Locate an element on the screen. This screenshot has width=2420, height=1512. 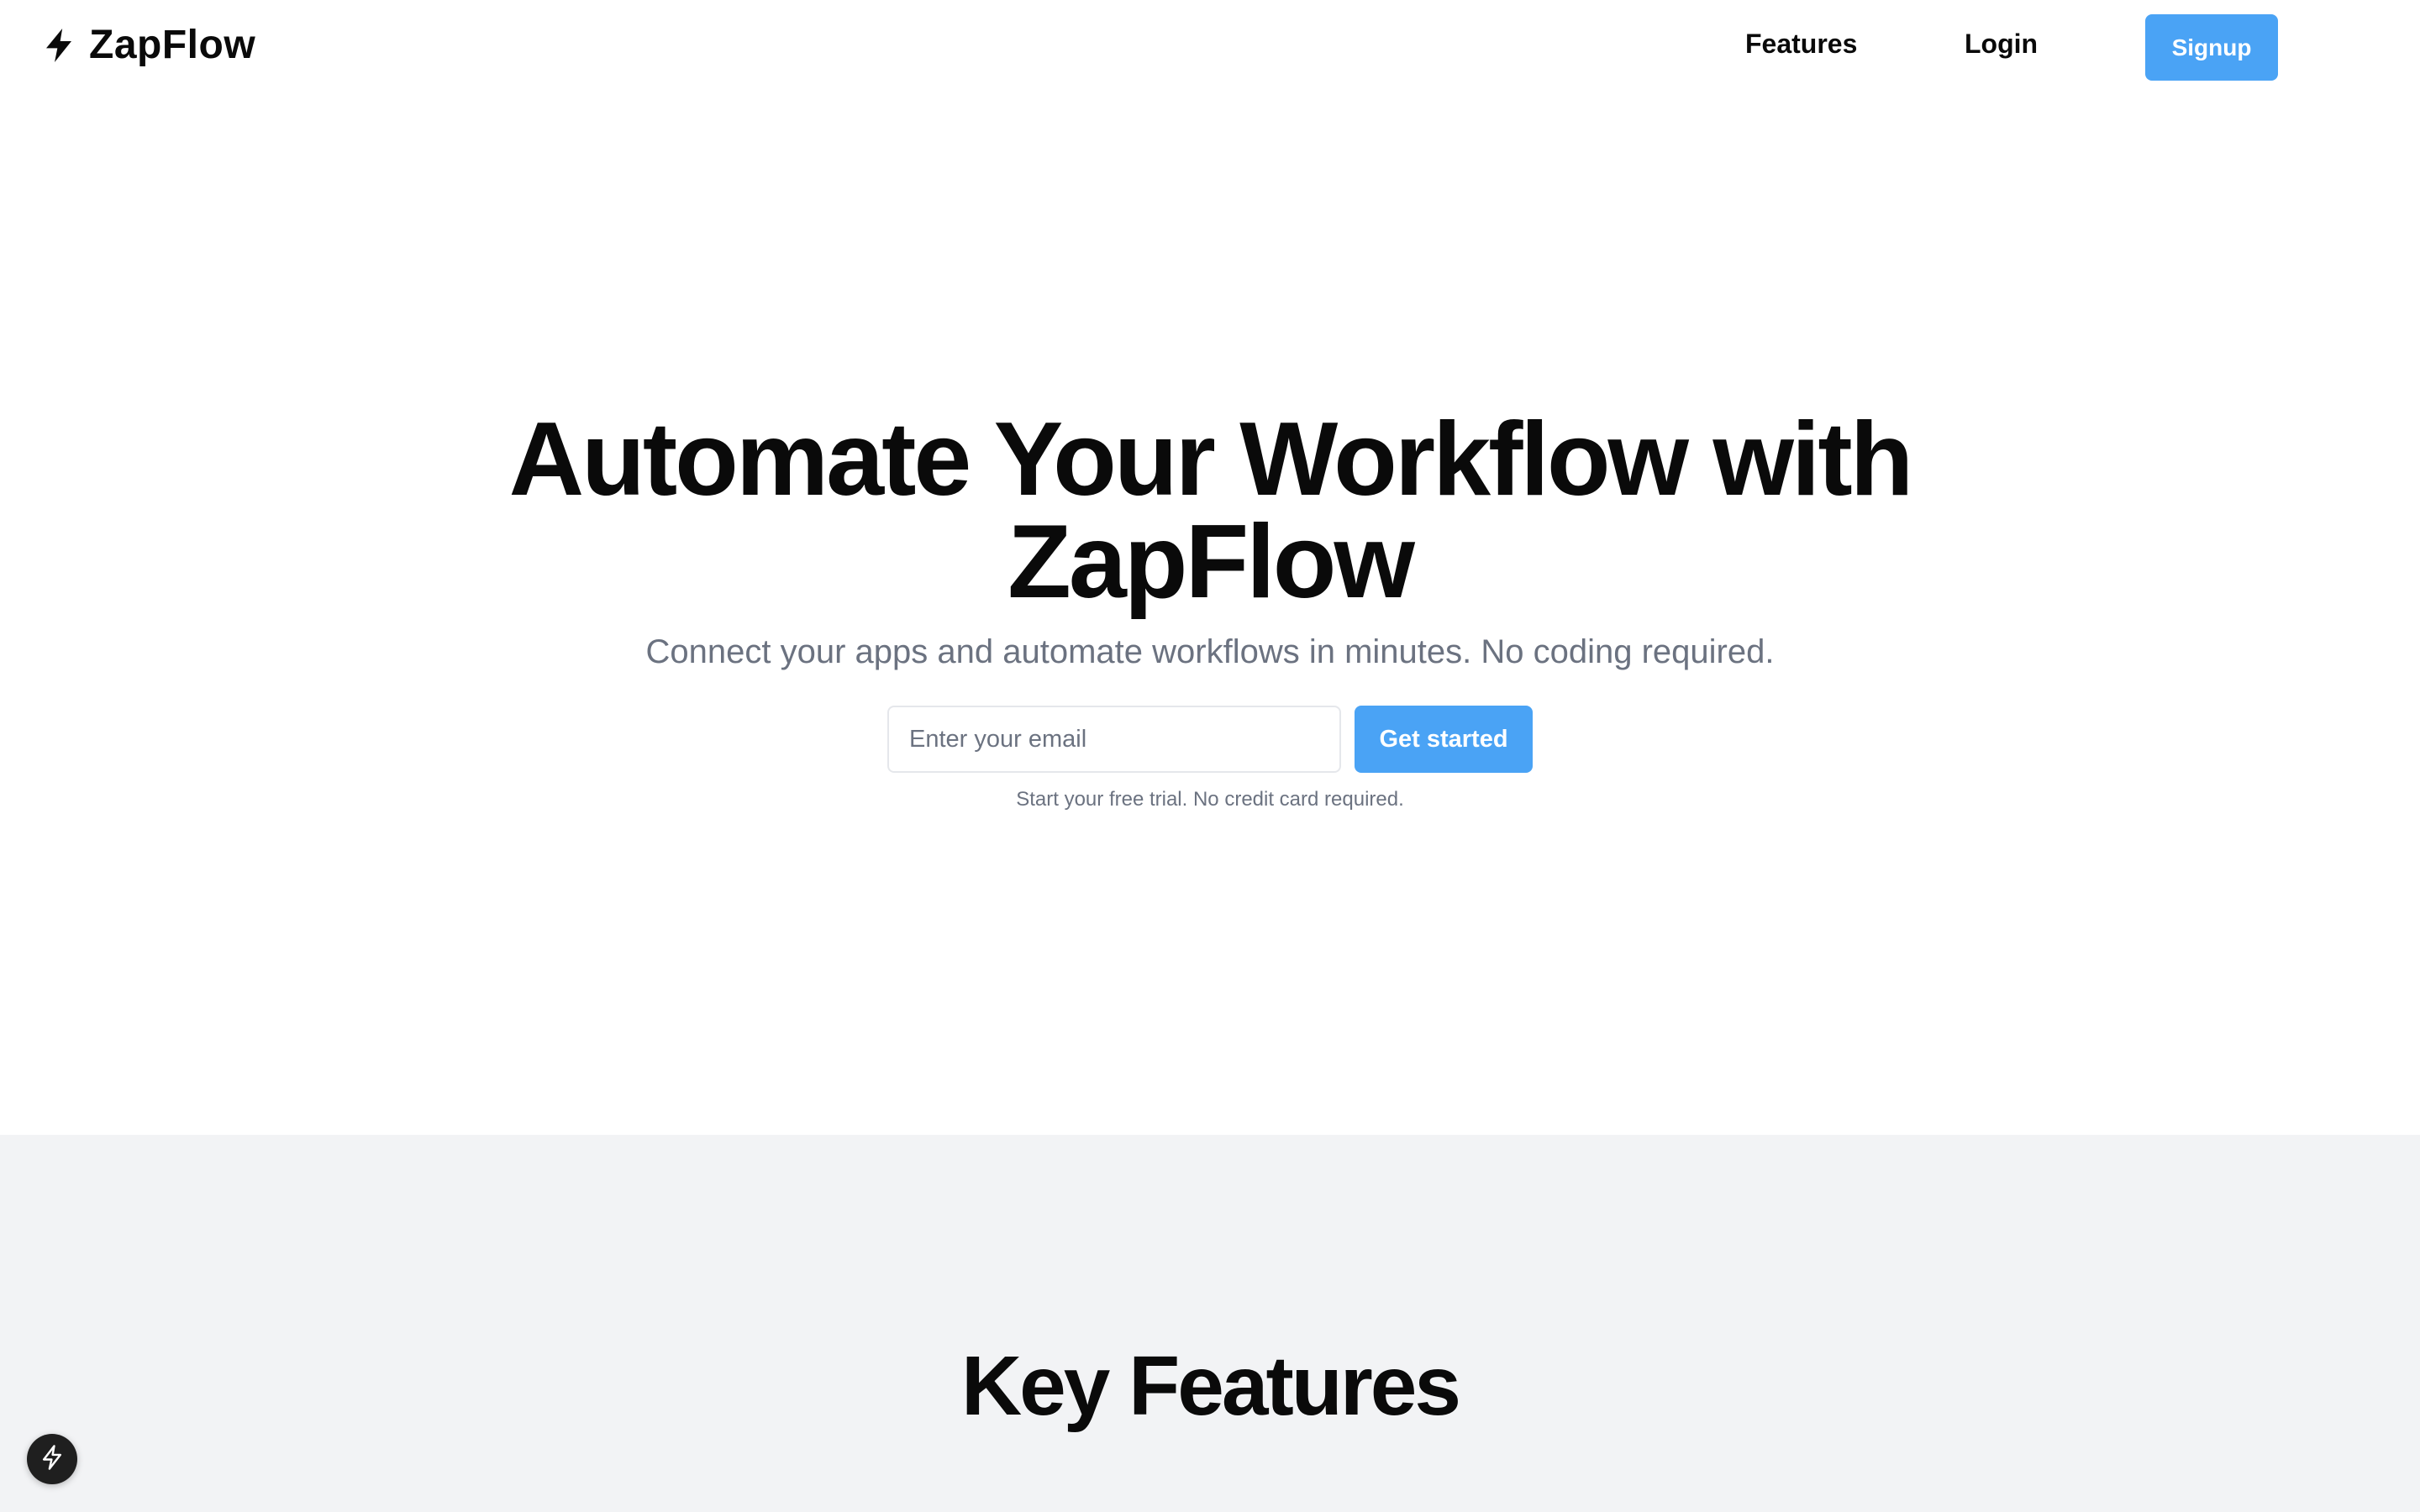
bolt-icon is located at coordinates (59, 45).